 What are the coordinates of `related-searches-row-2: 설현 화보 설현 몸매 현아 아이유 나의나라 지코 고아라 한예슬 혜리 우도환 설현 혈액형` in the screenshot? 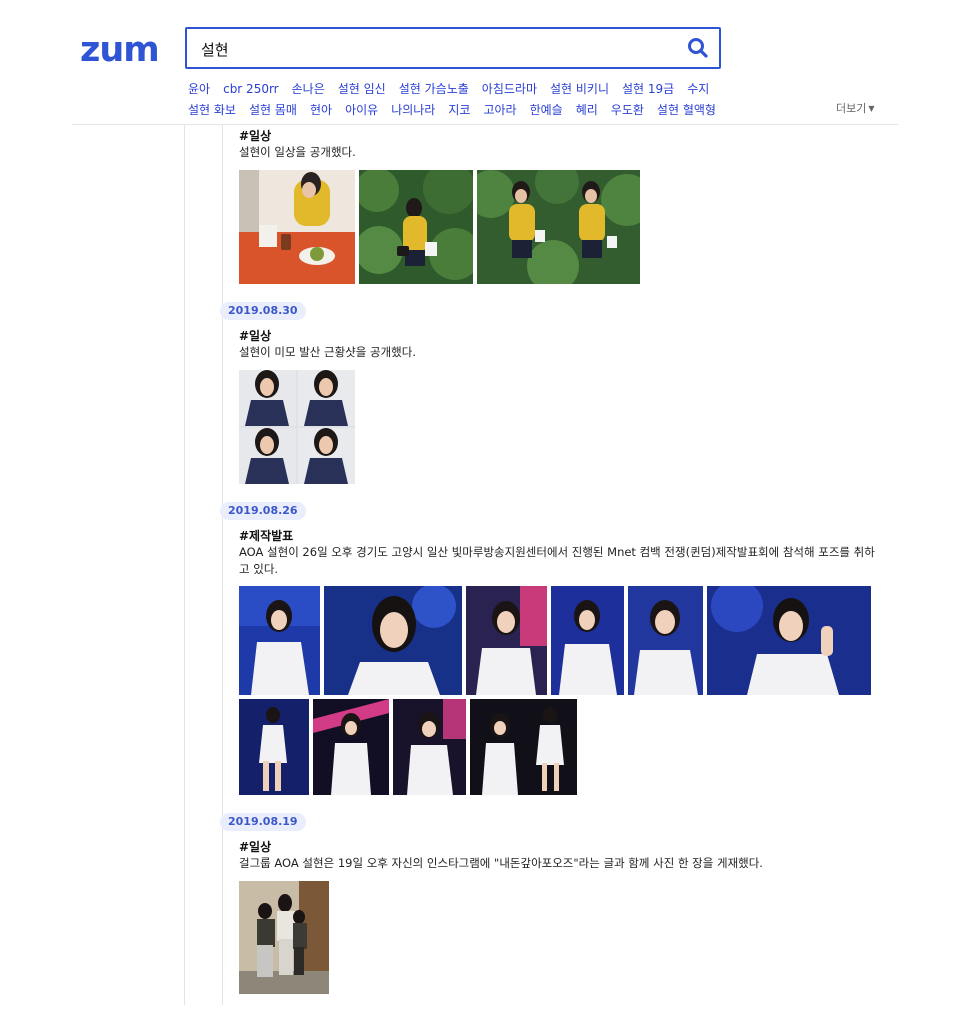 It's located at (458, 109).